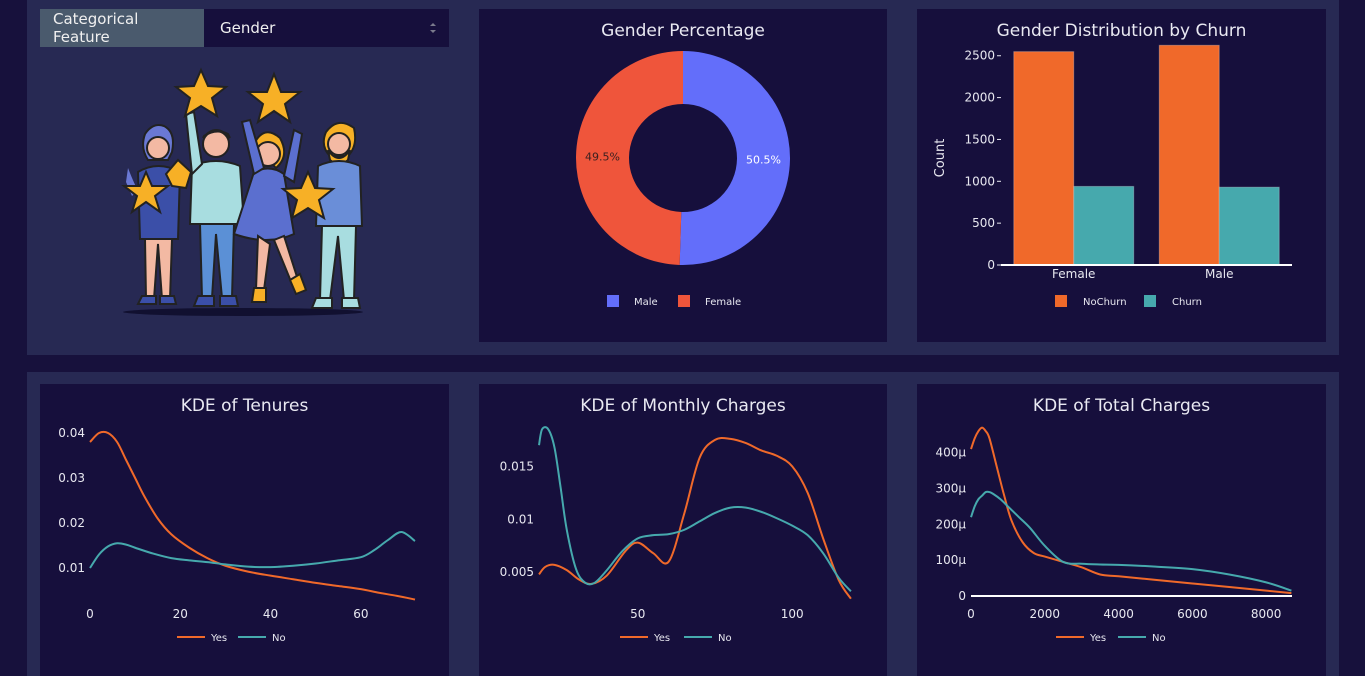 This screenshot has width=1365, height=676. What do you see at coordinates (1219, 274) in the screenshot?
I see `x-tick-label: Male` at bounding box center [1219, 274].